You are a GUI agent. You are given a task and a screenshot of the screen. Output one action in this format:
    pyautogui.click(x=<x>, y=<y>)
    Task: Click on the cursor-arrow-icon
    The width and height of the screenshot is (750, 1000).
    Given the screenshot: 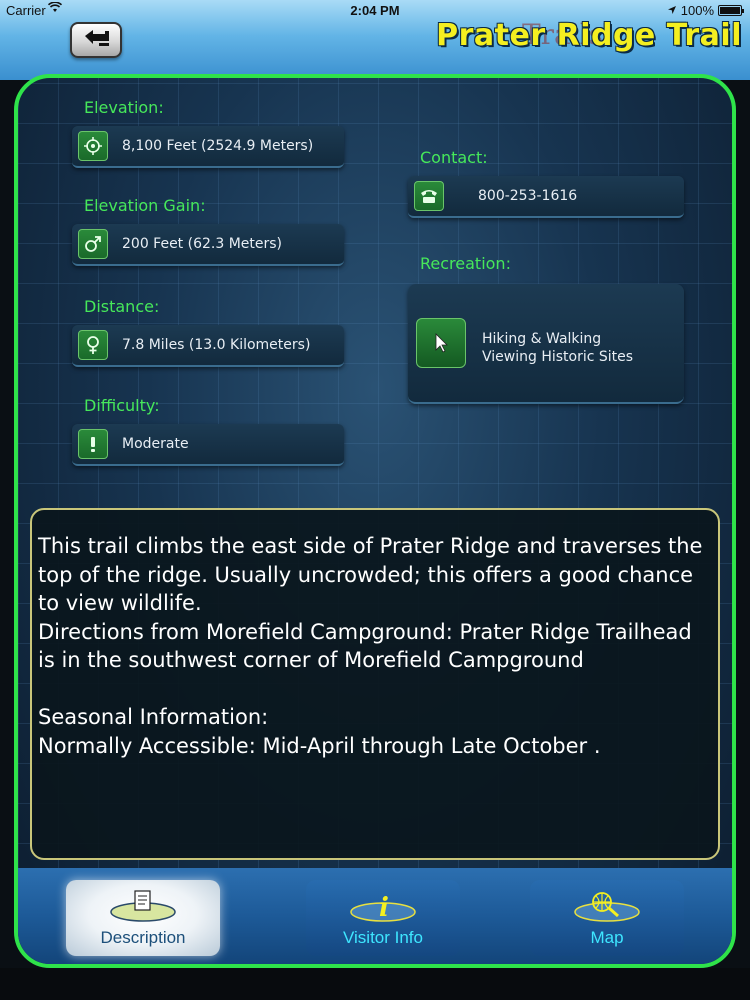 What is the action you would take?
    pyautogui.click(x=441, y=343)
    